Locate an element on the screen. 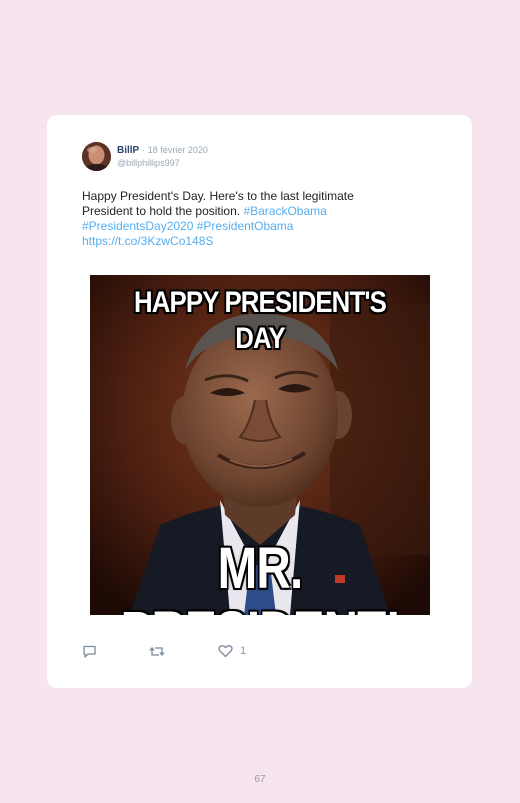  like-button: 1 is located at coordinates (232, 651).